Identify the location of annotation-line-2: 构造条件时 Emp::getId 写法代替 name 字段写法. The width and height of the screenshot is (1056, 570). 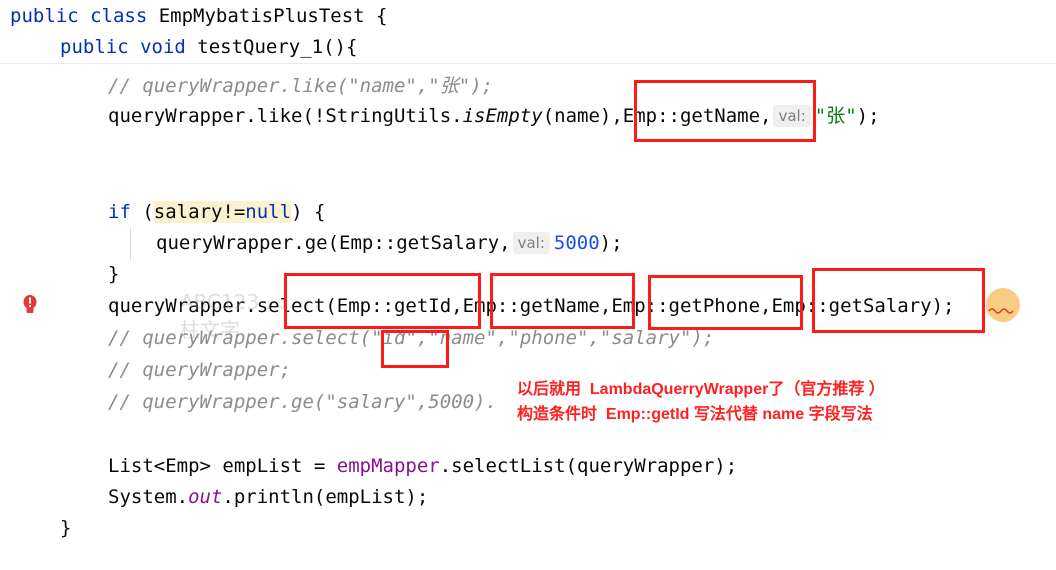
(695, 414).